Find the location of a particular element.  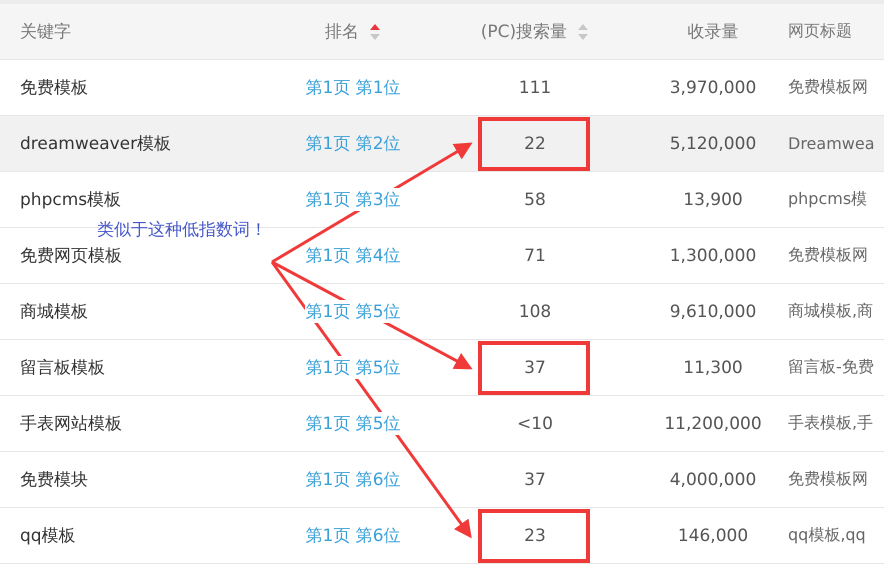

indexed-count-cell: 13,900 is located at coordinates (713, 200).